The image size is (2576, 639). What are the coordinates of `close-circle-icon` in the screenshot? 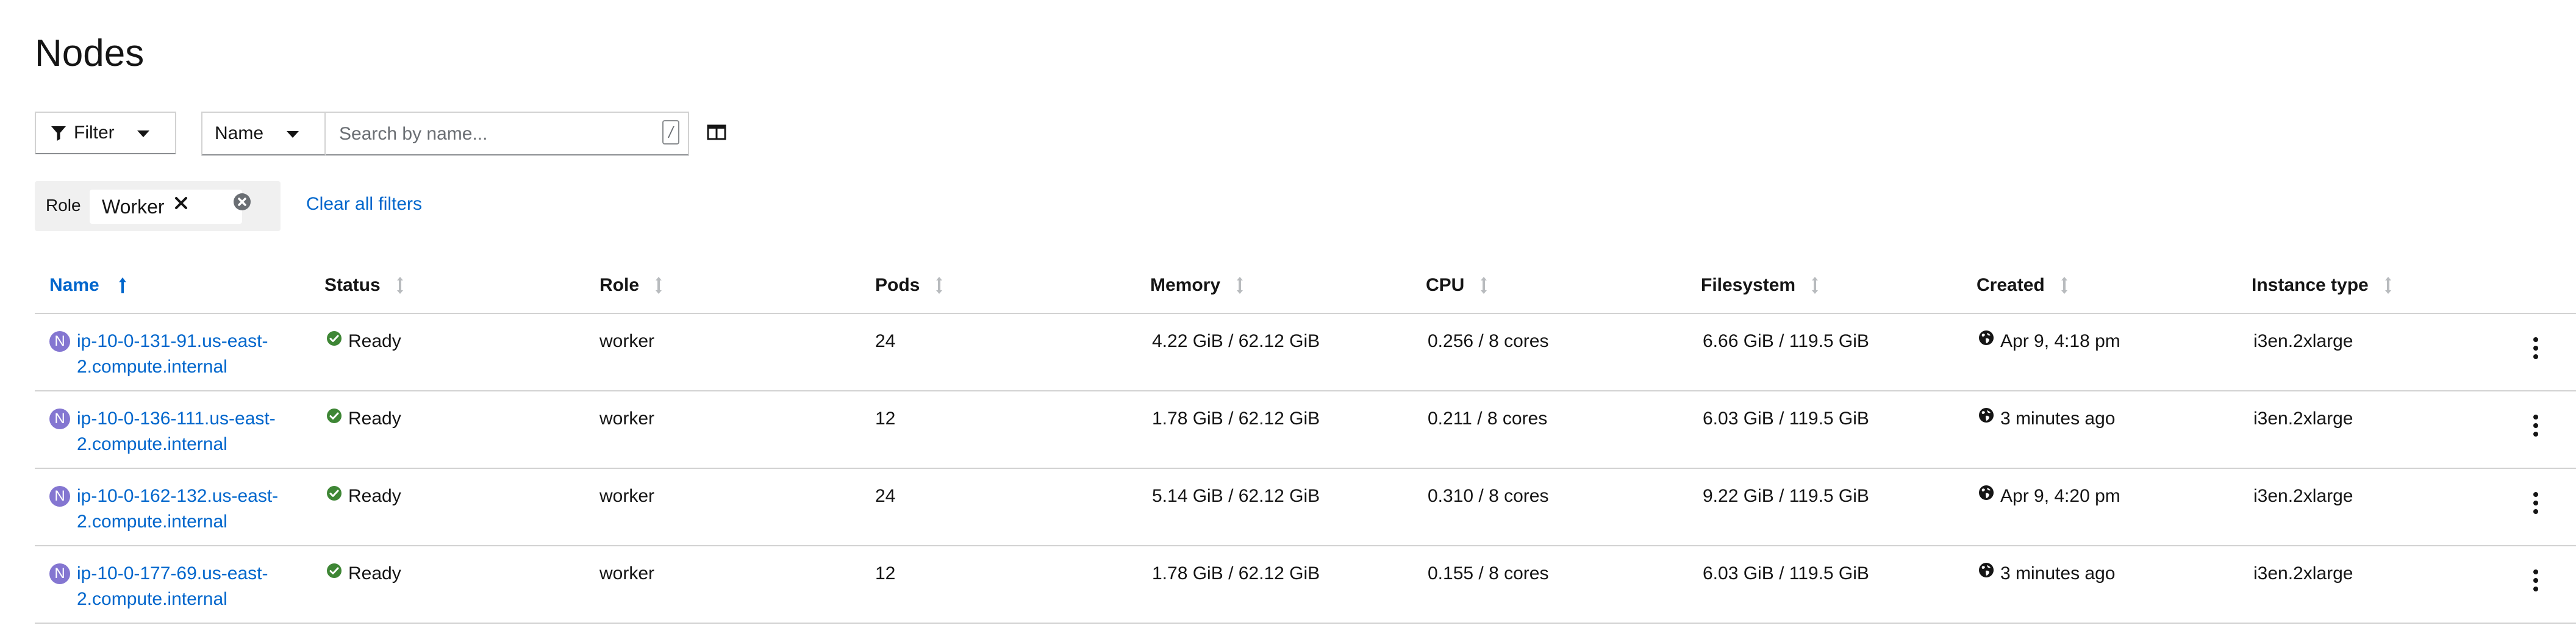 It's located at (242, 203).